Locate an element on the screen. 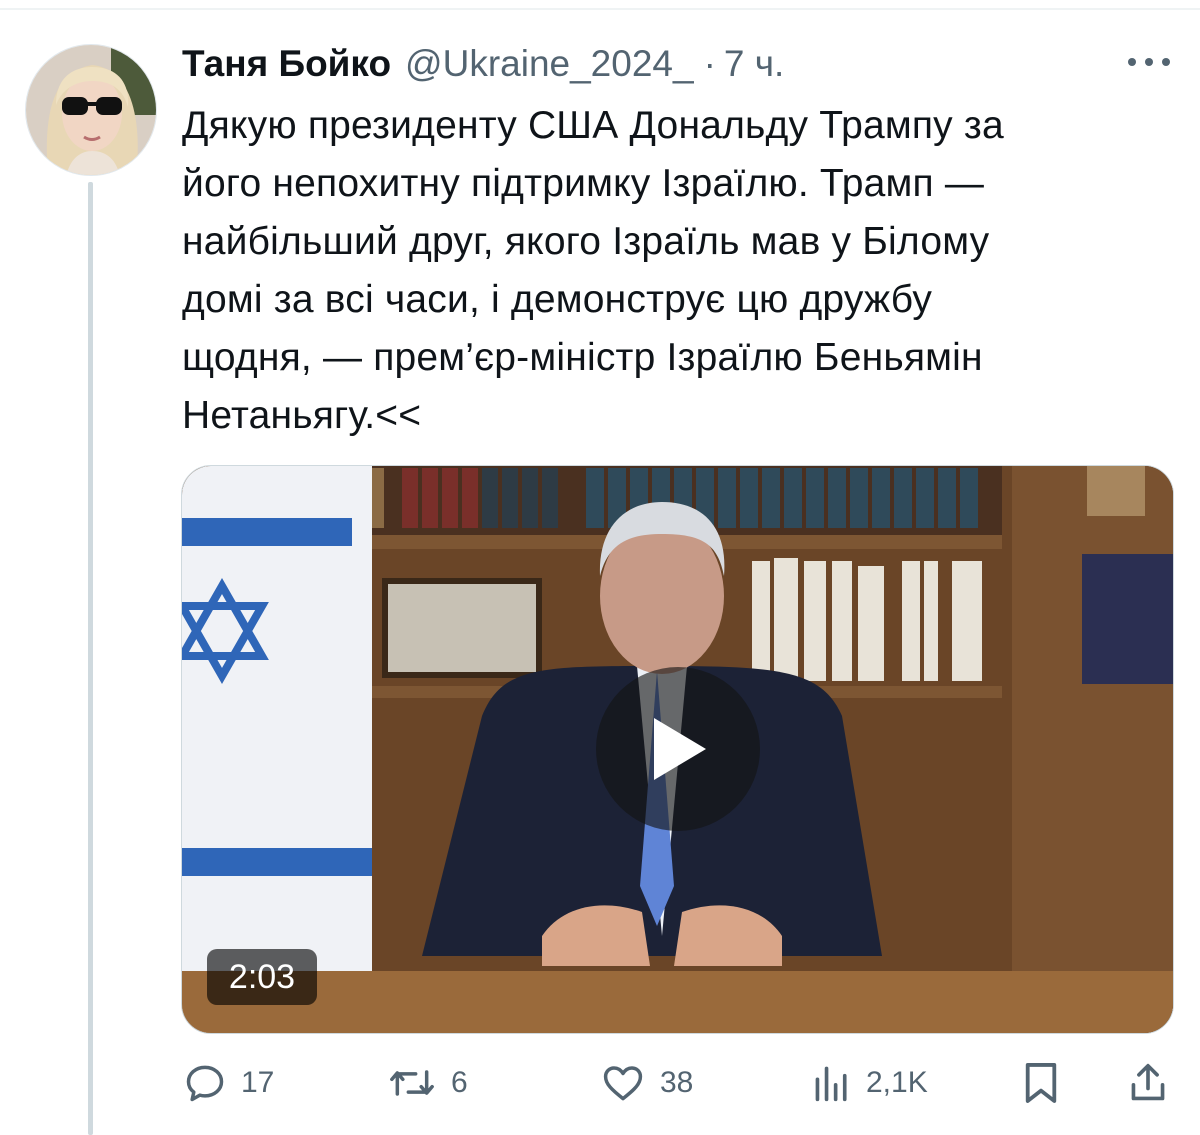  avatar is located at coordinates (91, 110).